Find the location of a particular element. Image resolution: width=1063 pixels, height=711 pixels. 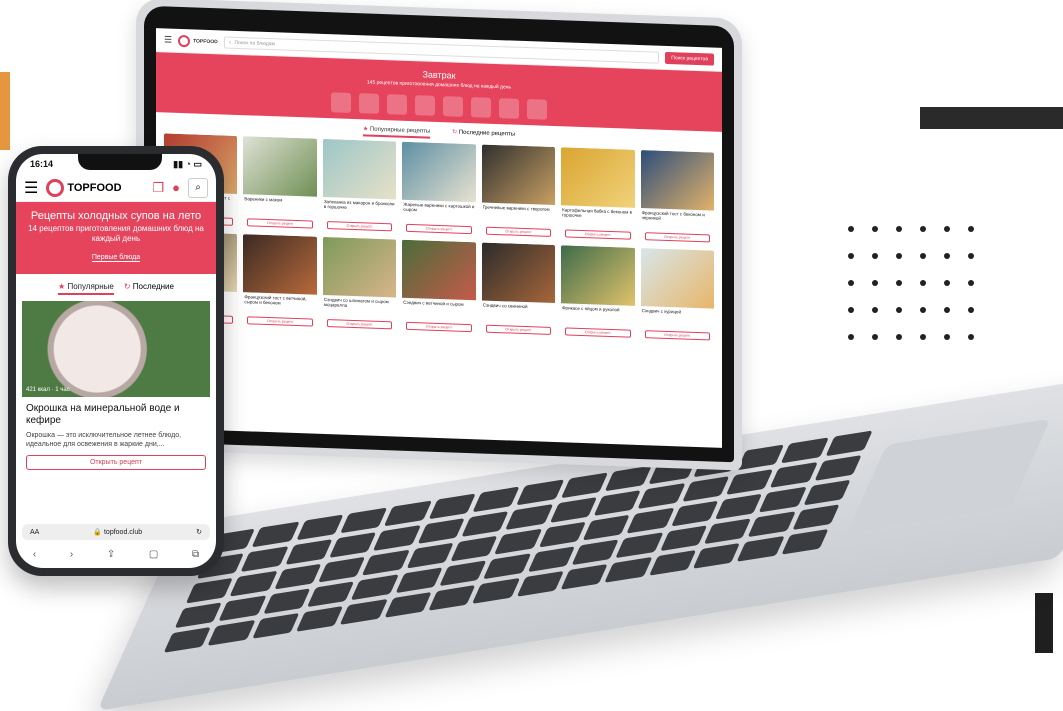

black-accent-bar is located at coordinates (1044, 623).